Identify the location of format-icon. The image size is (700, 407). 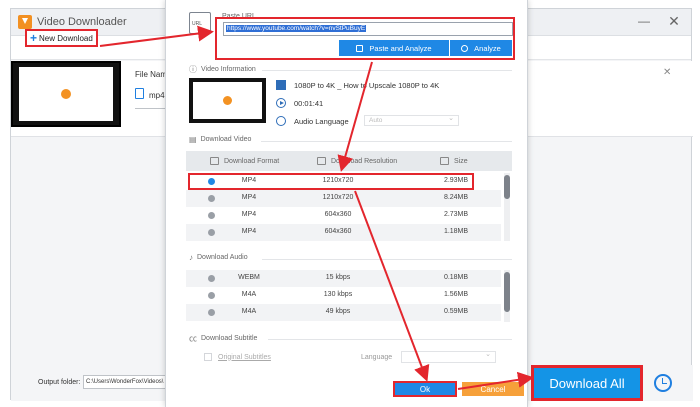
(214, 161).